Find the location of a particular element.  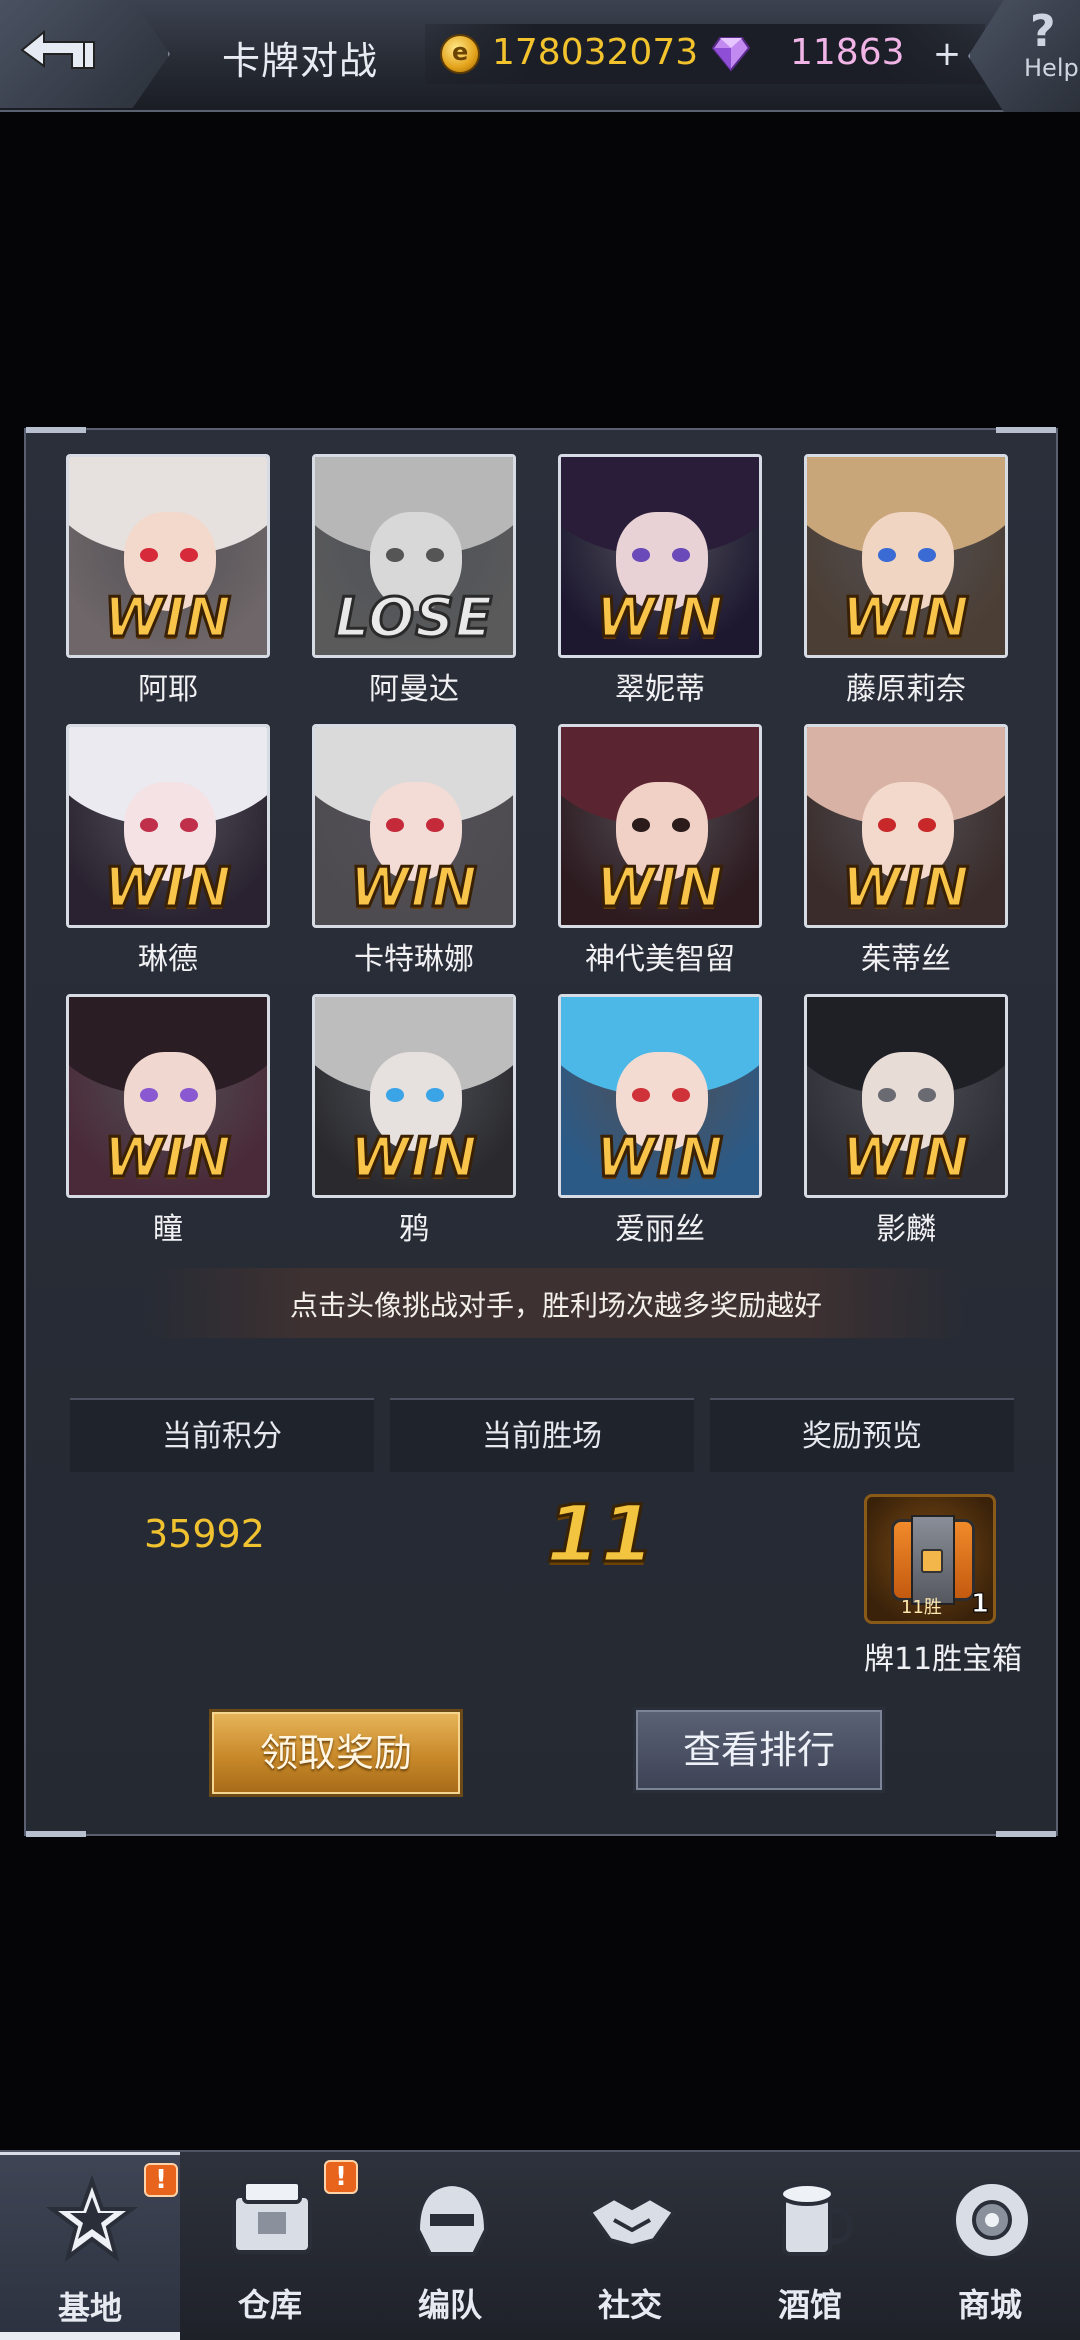

nav-tab: 酒馆 is located at coordinates (810, 2246).